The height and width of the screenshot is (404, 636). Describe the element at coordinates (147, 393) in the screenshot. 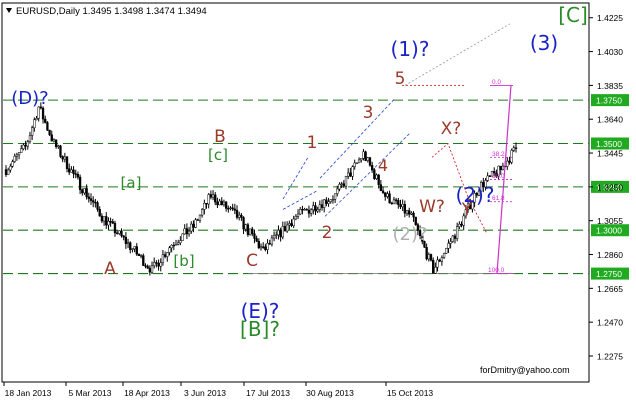

I see `x-tick-label: 18 Apr 2013` at that location.